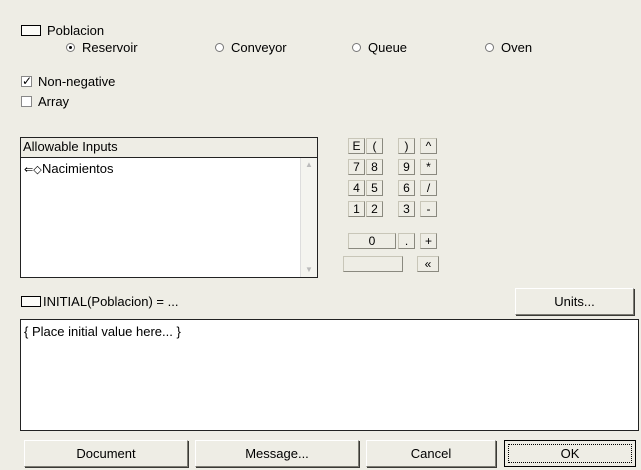 The width and height of the screenshot is (641, 470). Describe the element at coordinates (388, 47) in the screenshot. I see `radio-queue-label: Queue` at that location.